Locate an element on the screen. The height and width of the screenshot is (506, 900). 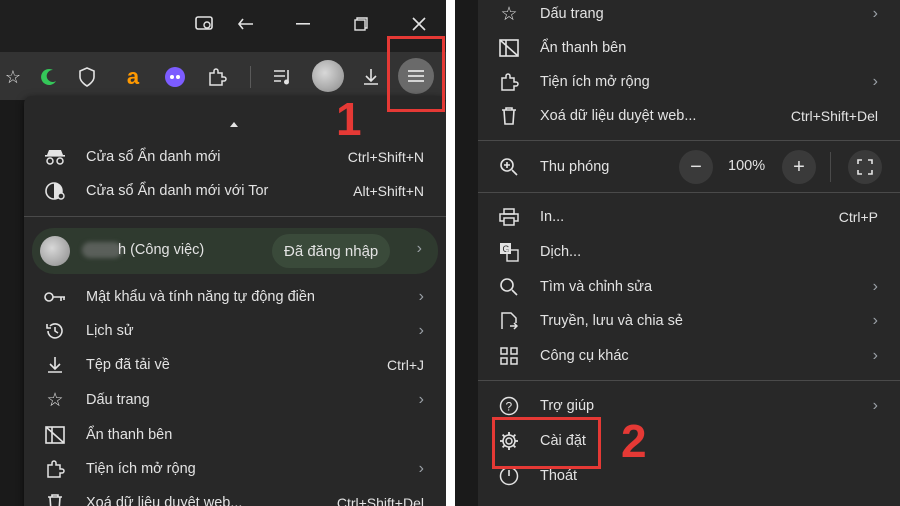
menu-item-label: Cửa sổ Ẩn danh mới với Tor is located at coordinates (177, 191).